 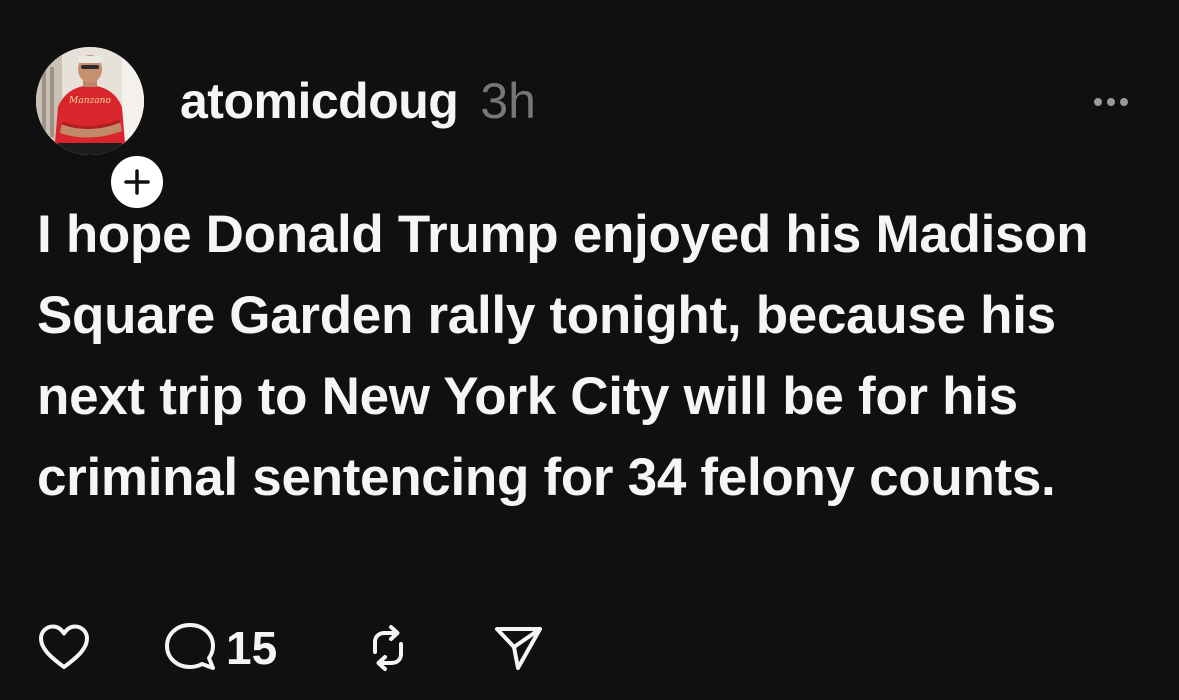 What do you see at coordinates (319, 101) in the screenshot?
I see `username-link: atomicdoug` at bounding box center [319, 101].